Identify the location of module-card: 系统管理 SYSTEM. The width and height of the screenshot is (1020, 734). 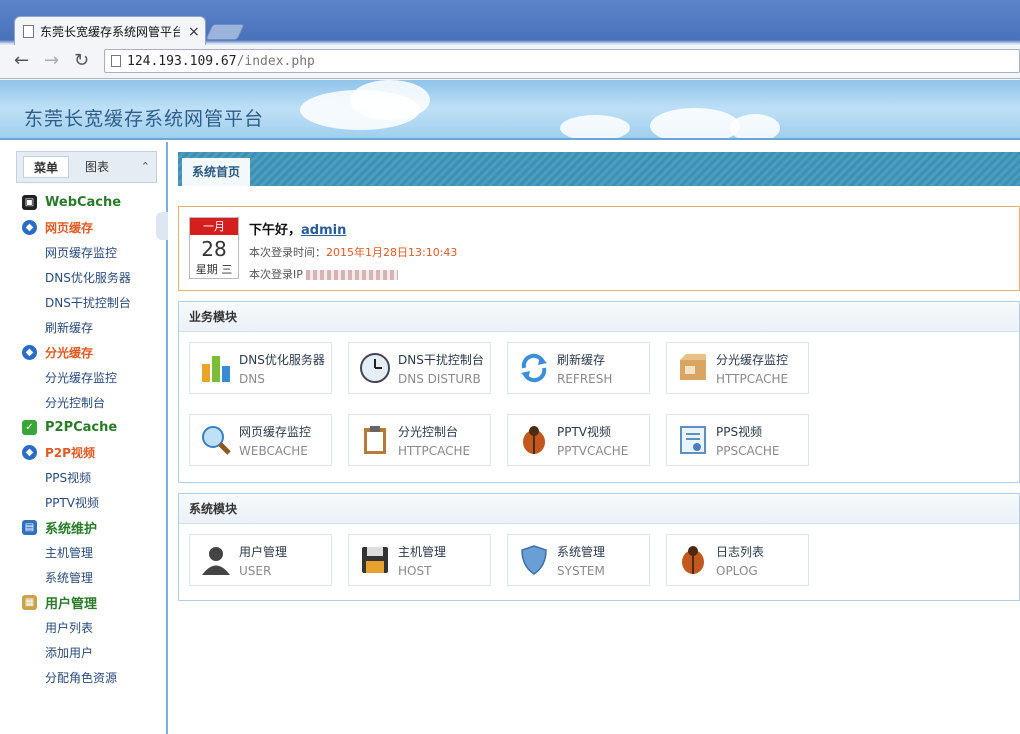
(578, 560).